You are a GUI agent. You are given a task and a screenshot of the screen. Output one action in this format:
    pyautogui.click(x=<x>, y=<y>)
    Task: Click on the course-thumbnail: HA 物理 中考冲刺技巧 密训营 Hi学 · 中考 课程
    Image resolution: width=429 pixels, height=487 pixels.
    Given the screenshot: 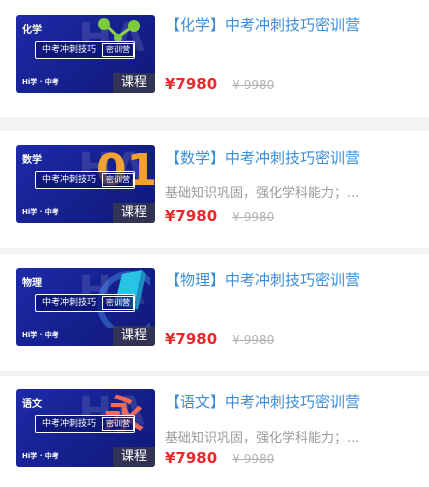 What is the action you would take?
    pyautogui.click(x=85, y=307)
    